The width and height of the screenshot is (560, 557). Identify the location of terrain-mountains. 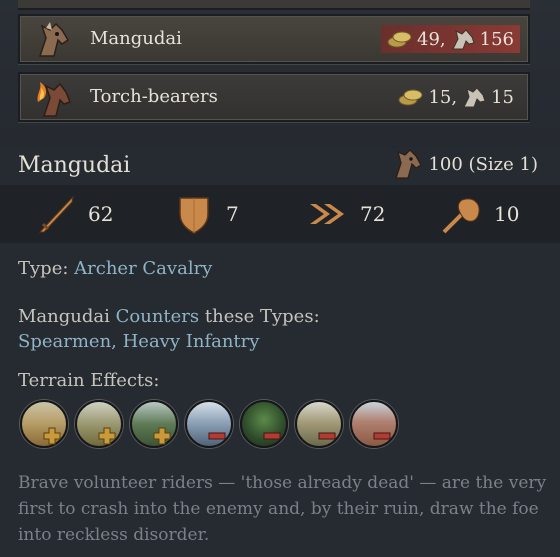
(209, 424).